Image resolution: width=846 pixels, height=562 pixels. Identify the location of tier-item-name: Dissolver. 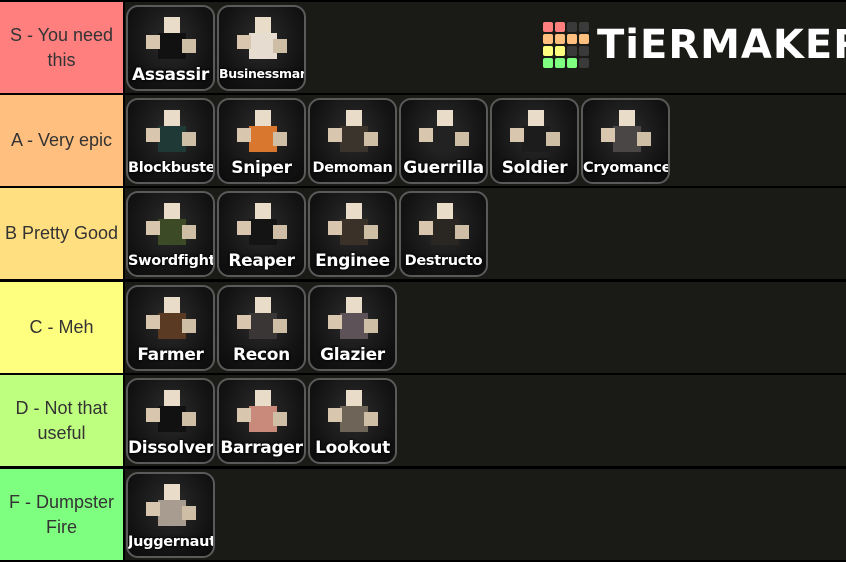
(170, 447).